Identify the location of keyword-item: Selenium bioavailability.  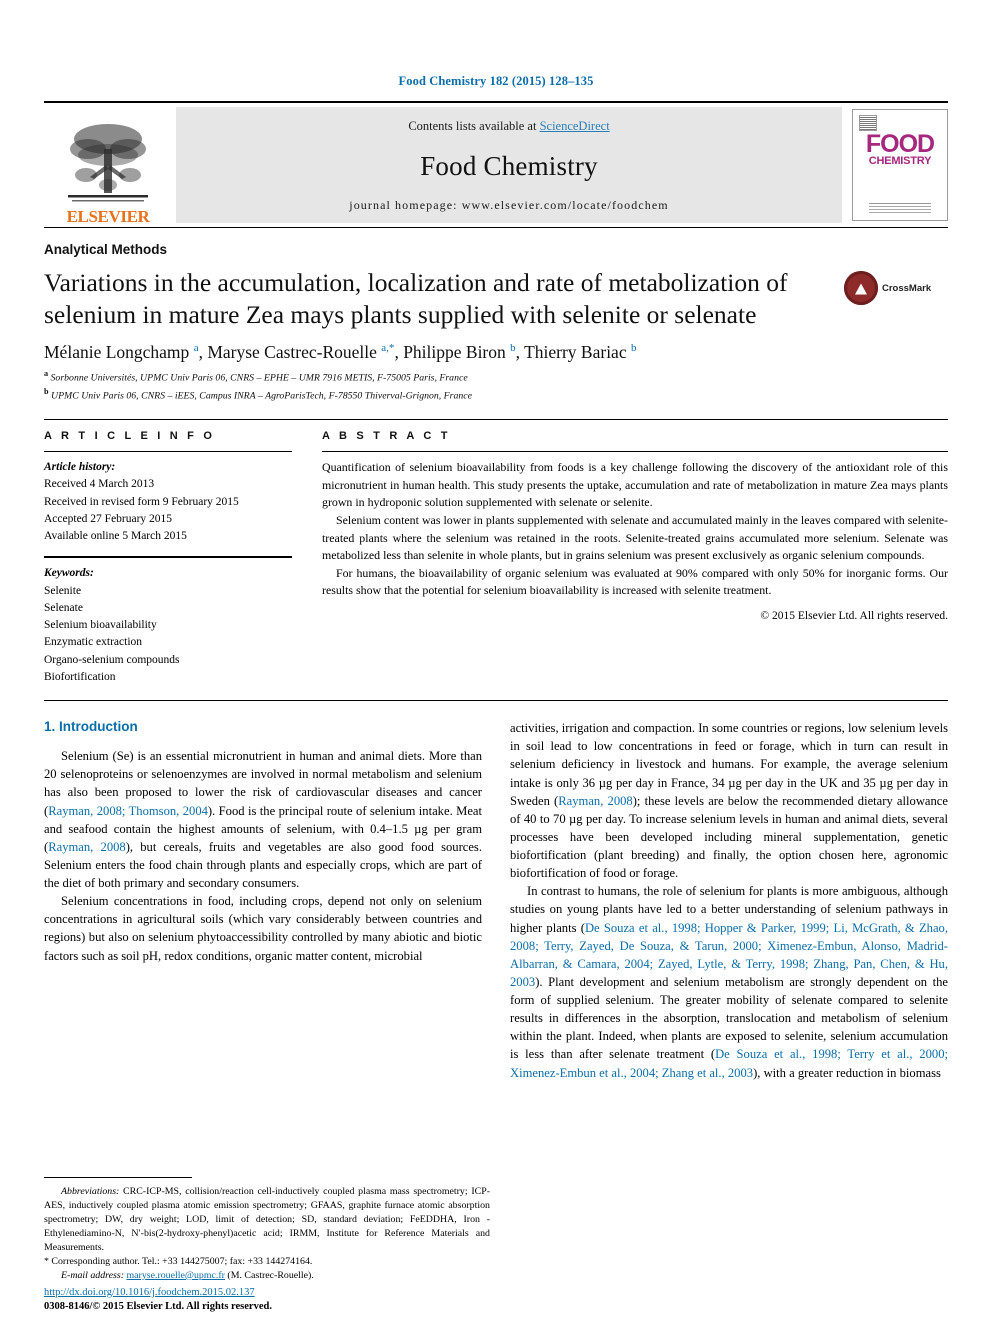
(100, 625).